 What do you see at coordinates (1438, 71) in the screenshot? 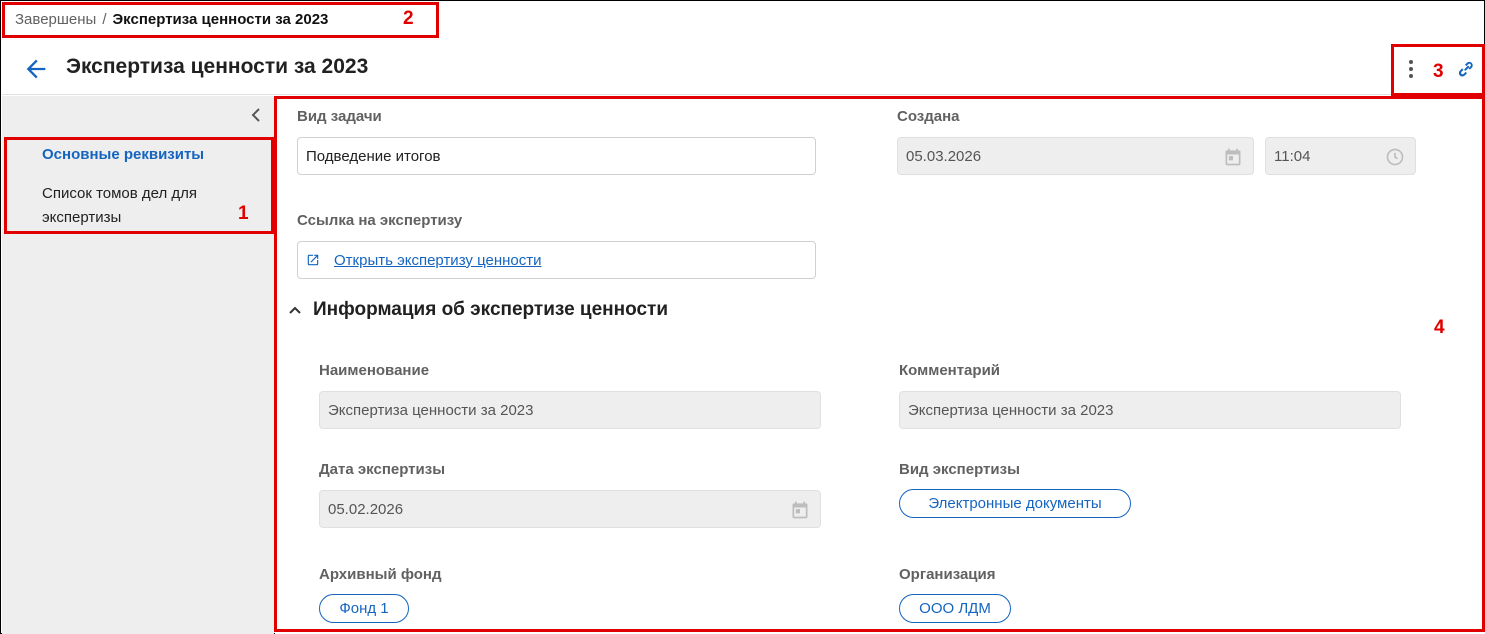
I see `annotation-number-3: 3` at bounding box center [1438, 71].